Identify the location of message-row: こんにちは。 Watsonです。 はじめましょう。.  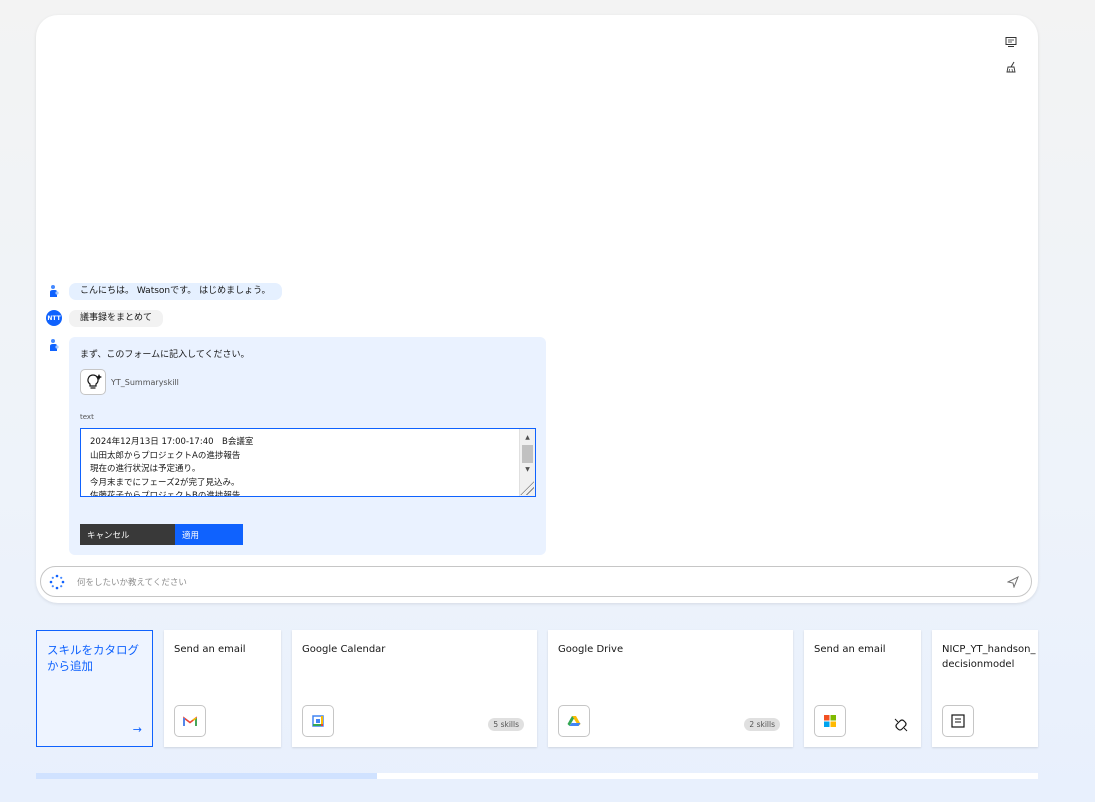
(164, 291).